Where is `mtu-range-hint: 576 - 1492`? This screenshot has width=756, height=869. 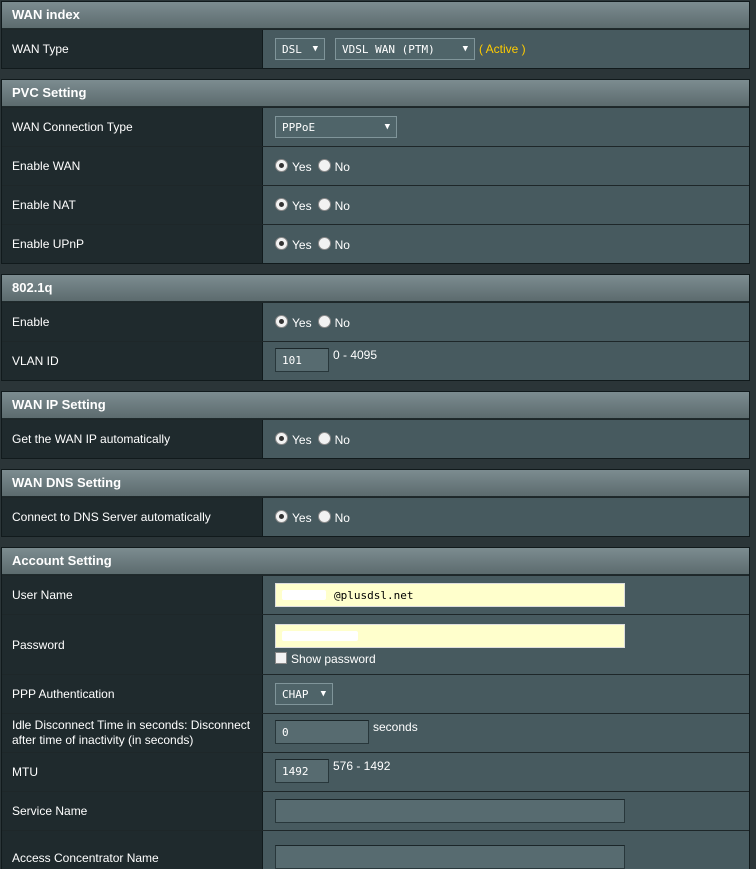
mtu-range-hint: 576 - 1492 is located at coordinates (362, 766).